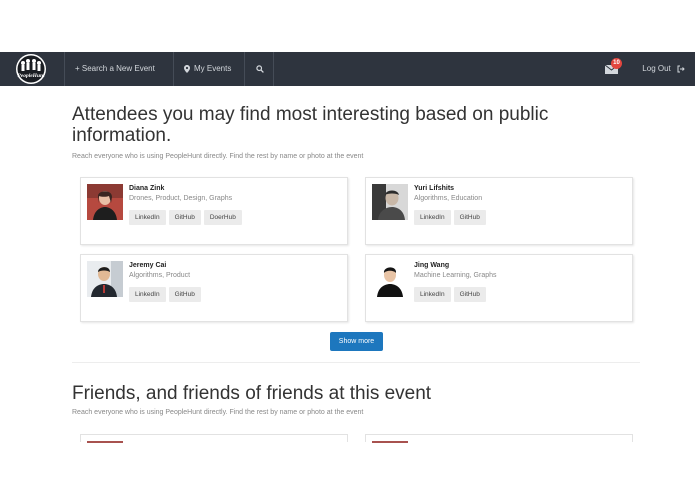 The image size is (695, 494). I want to click on attendee-name: Diana Zink, so click(146, 188).